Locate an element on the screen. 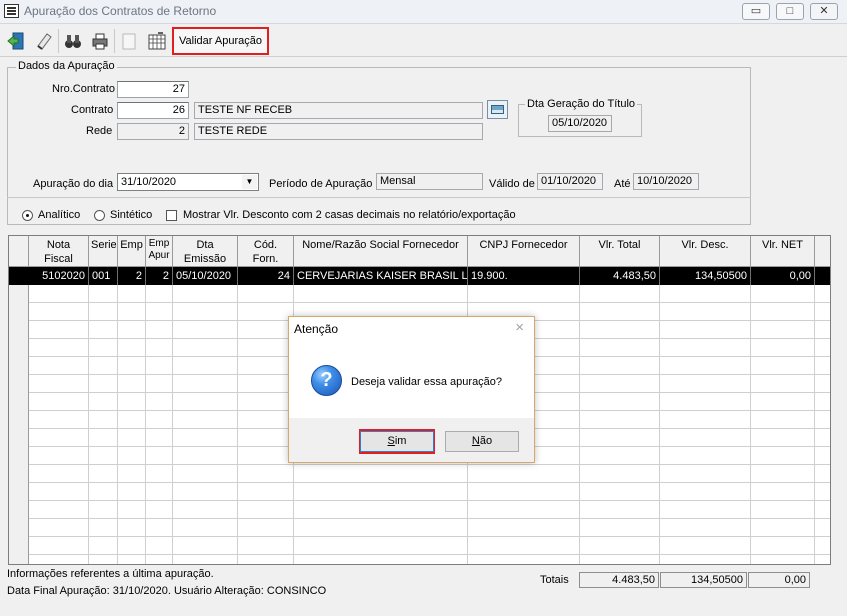 Image resolution: width=847 pixels, height=616 pixels. cell-cod-forn: 24 is located at coordinates (266, 276).